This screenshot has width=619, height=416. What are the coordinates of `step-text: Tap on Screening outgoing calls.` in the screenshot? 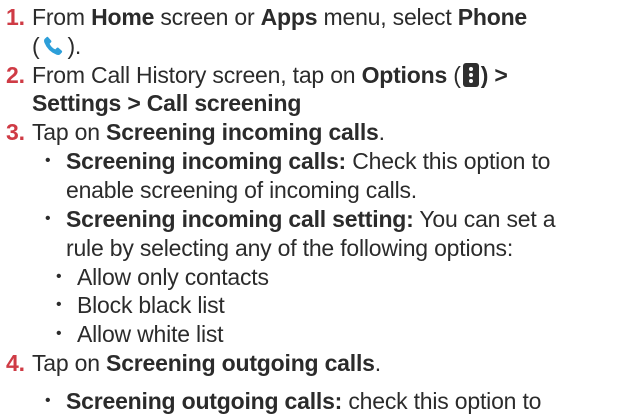 It's located at (206, 363).